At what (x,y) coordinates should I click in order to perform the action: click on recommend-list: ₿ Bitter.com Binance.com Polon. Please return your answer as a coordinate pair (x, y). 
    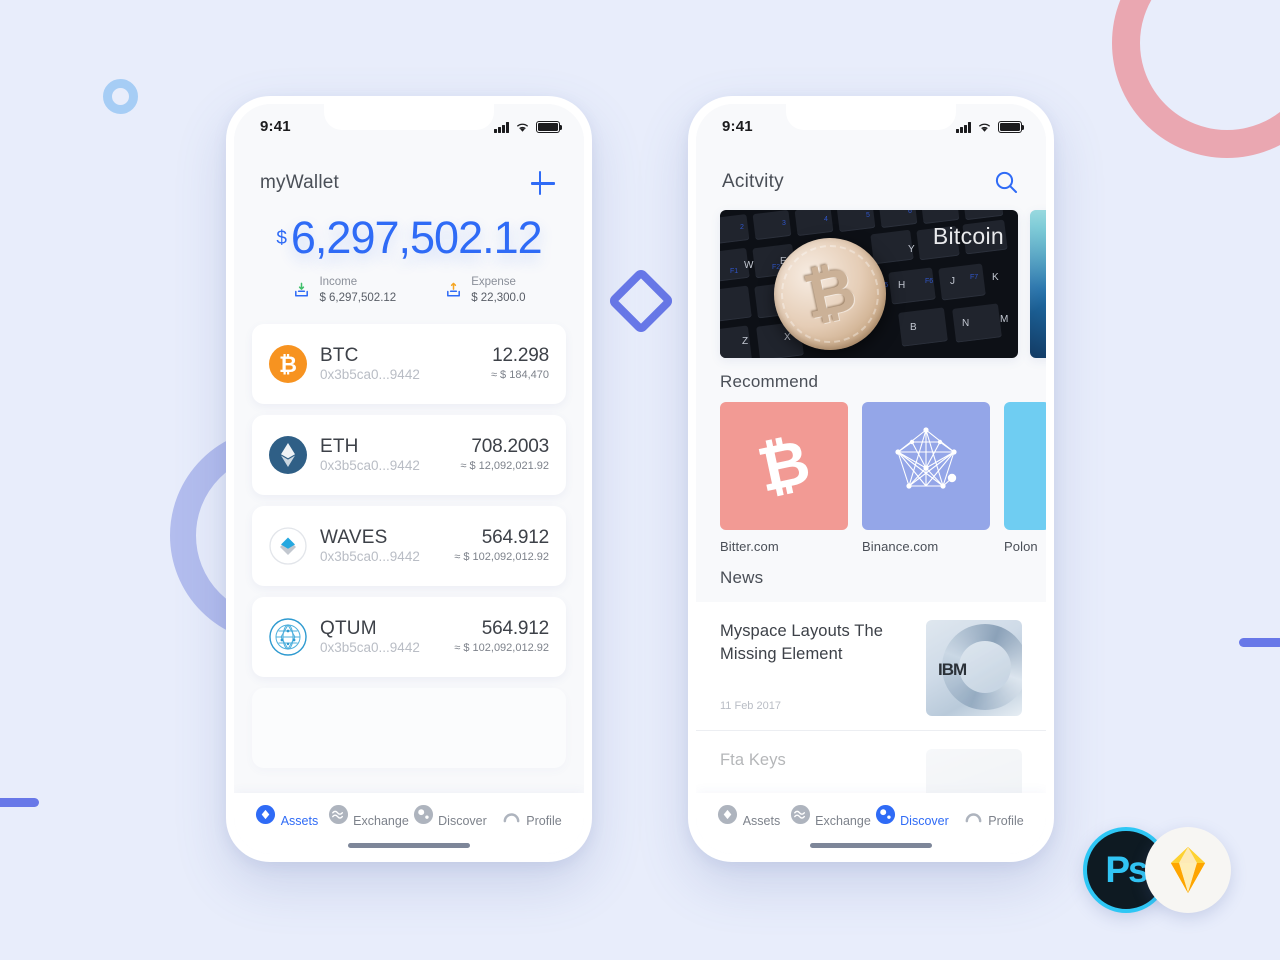
    Looking at the image, I should click on (871, 478).